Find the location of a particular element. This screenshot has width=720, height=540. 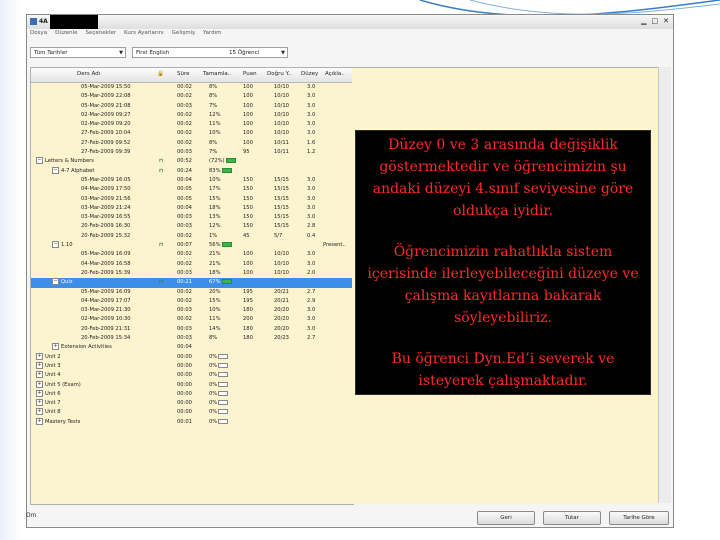

table-row: + Unit 7 00:00 0% is located at coordinates (192, 403).